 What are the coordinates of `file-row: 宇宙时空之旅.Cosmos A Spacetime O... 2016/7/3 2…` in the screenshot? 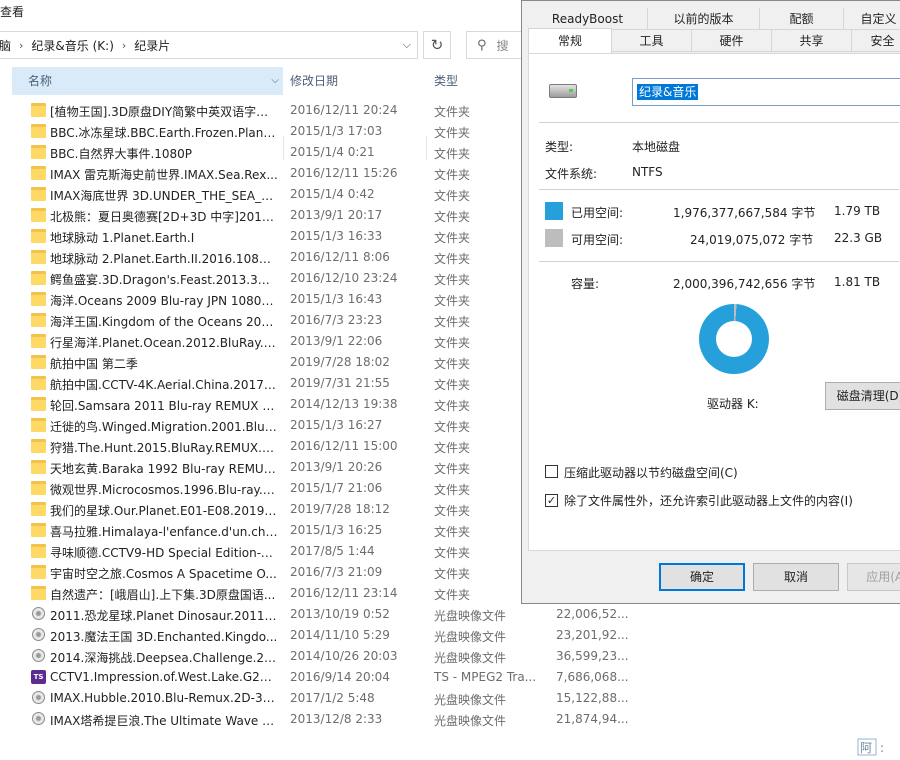 It's located at (261, 572).